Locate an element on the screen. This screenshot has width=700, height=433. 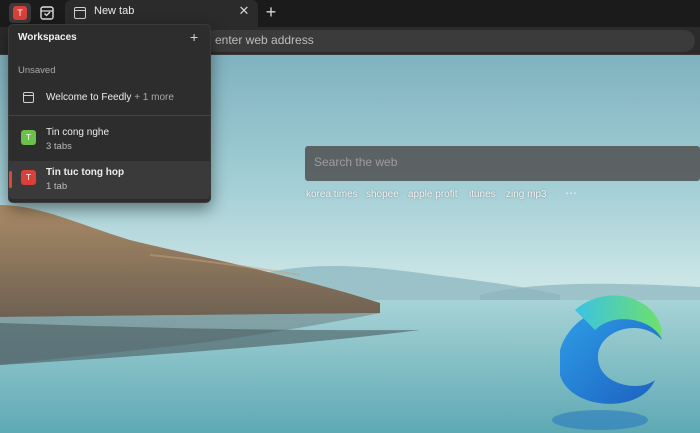
workspace-badge: T is located at coordinates (20, 13).